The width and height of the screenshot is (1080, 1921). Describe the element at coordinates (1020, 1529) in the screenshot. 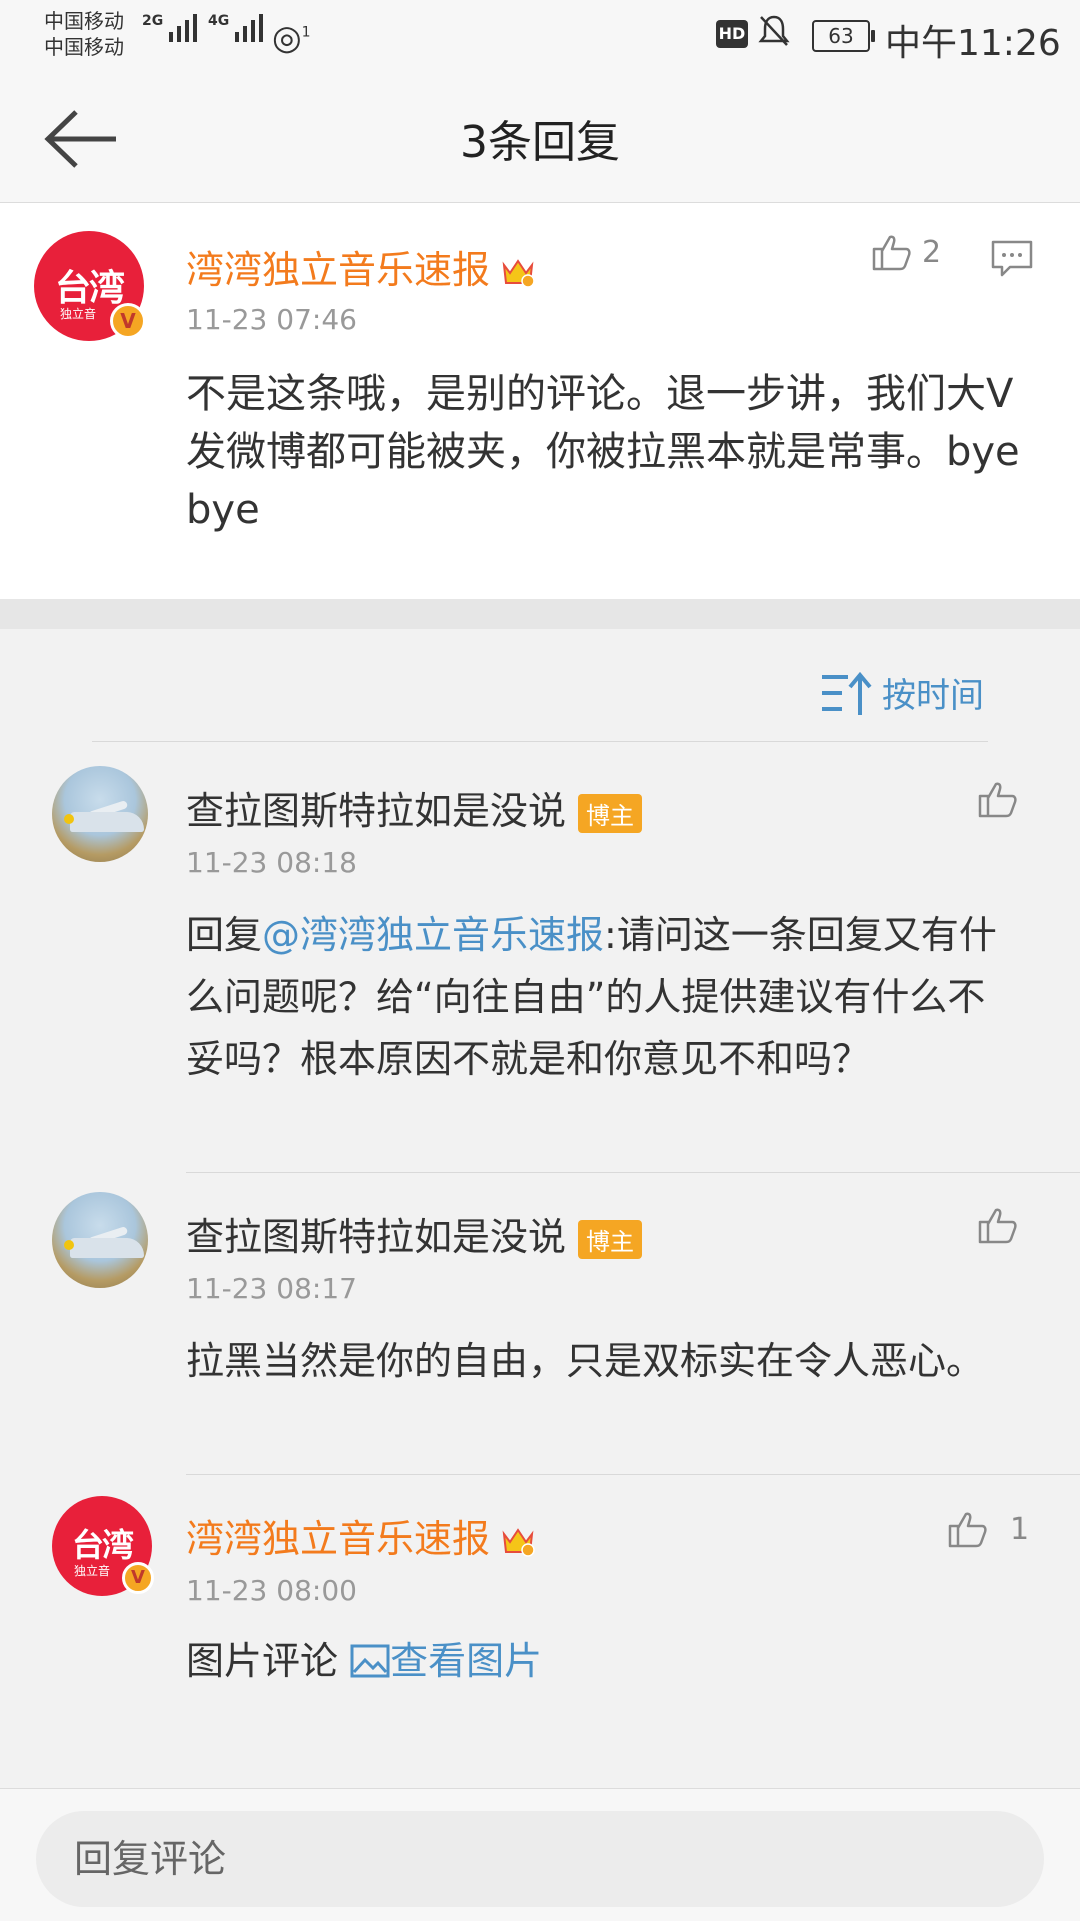

I see `like-count: 1` at that location.